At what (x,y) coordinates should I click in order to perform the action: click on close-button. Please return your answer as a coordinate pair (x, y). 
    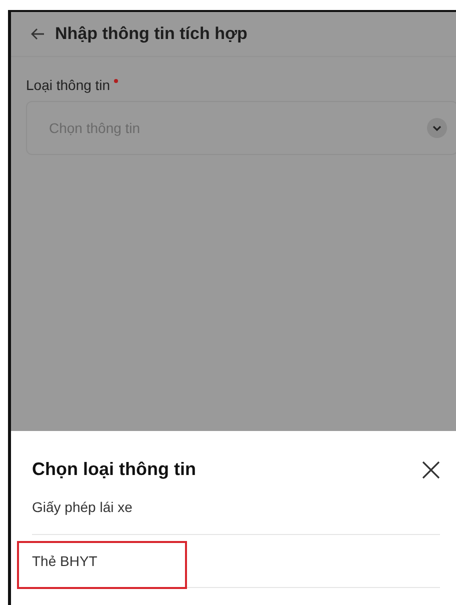
    Looking at the image, I should click on (431, 469).